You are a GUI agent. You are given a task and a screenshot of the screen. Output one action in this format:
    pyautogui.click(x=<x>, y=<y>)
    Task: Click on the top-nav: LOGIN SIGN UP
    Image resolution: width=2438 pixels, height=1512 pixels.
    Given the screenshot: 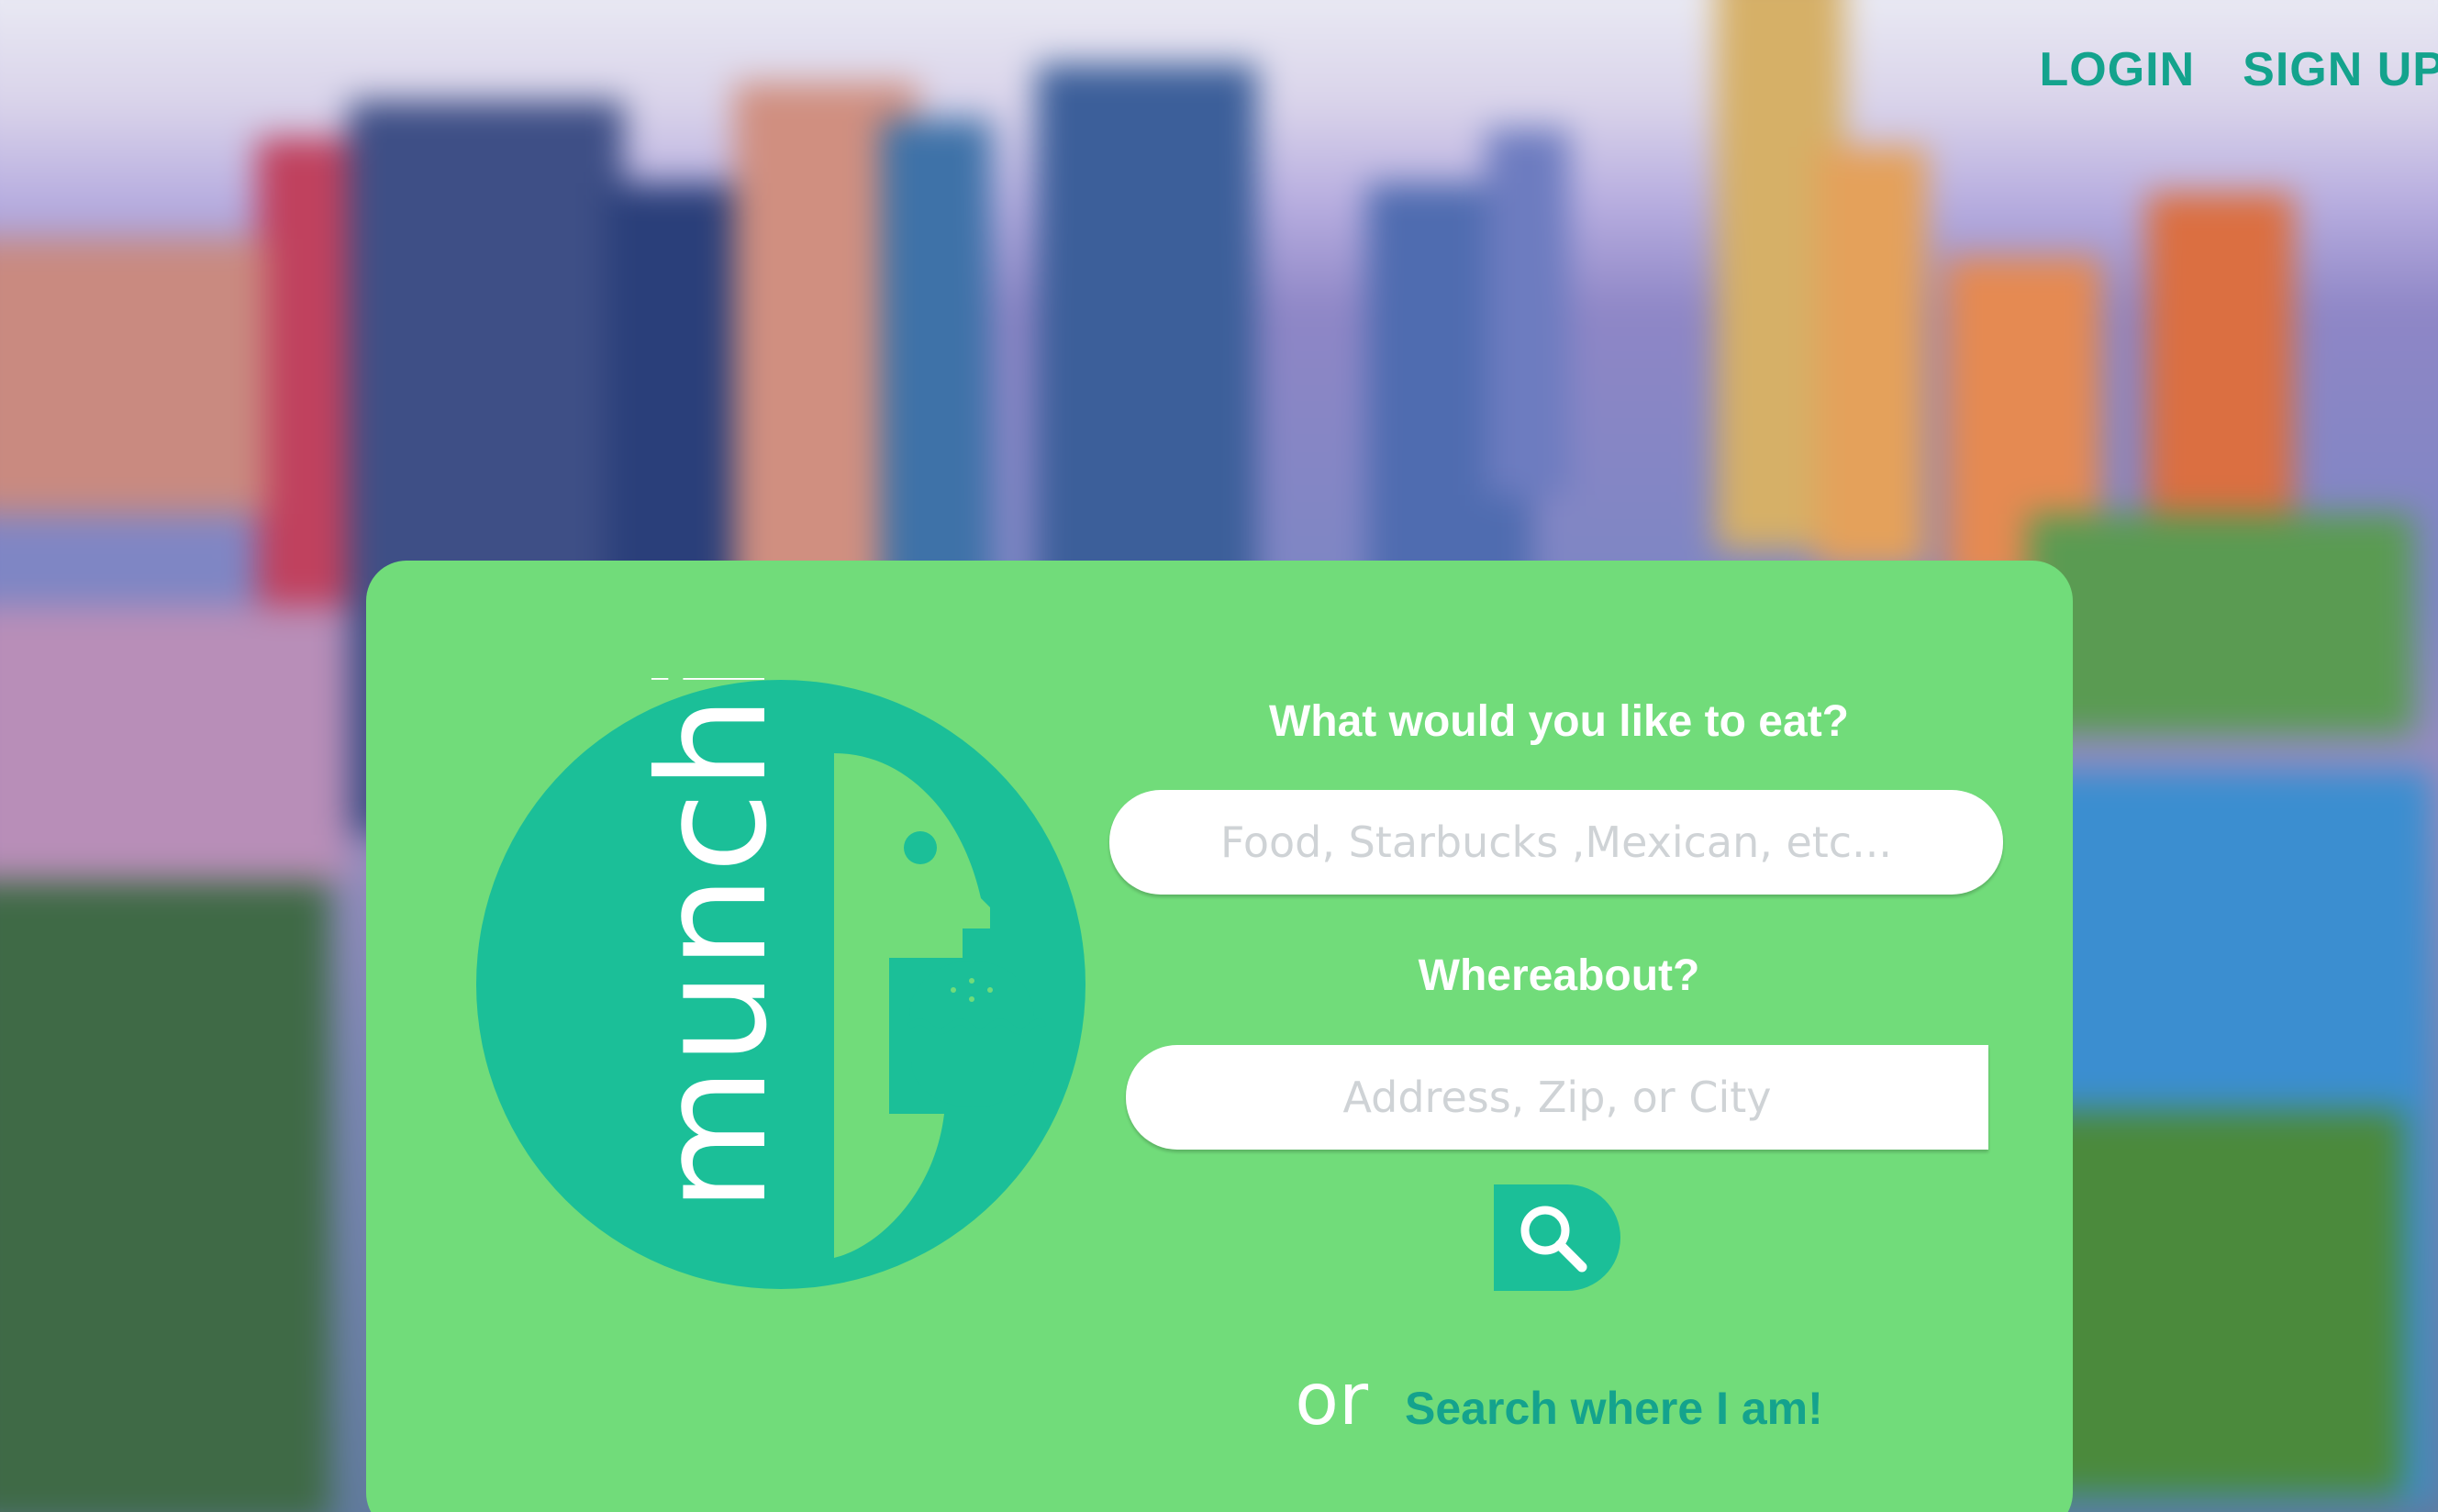 What is the action you would take?
    pyautogui.click(x=2239, y=70)
    